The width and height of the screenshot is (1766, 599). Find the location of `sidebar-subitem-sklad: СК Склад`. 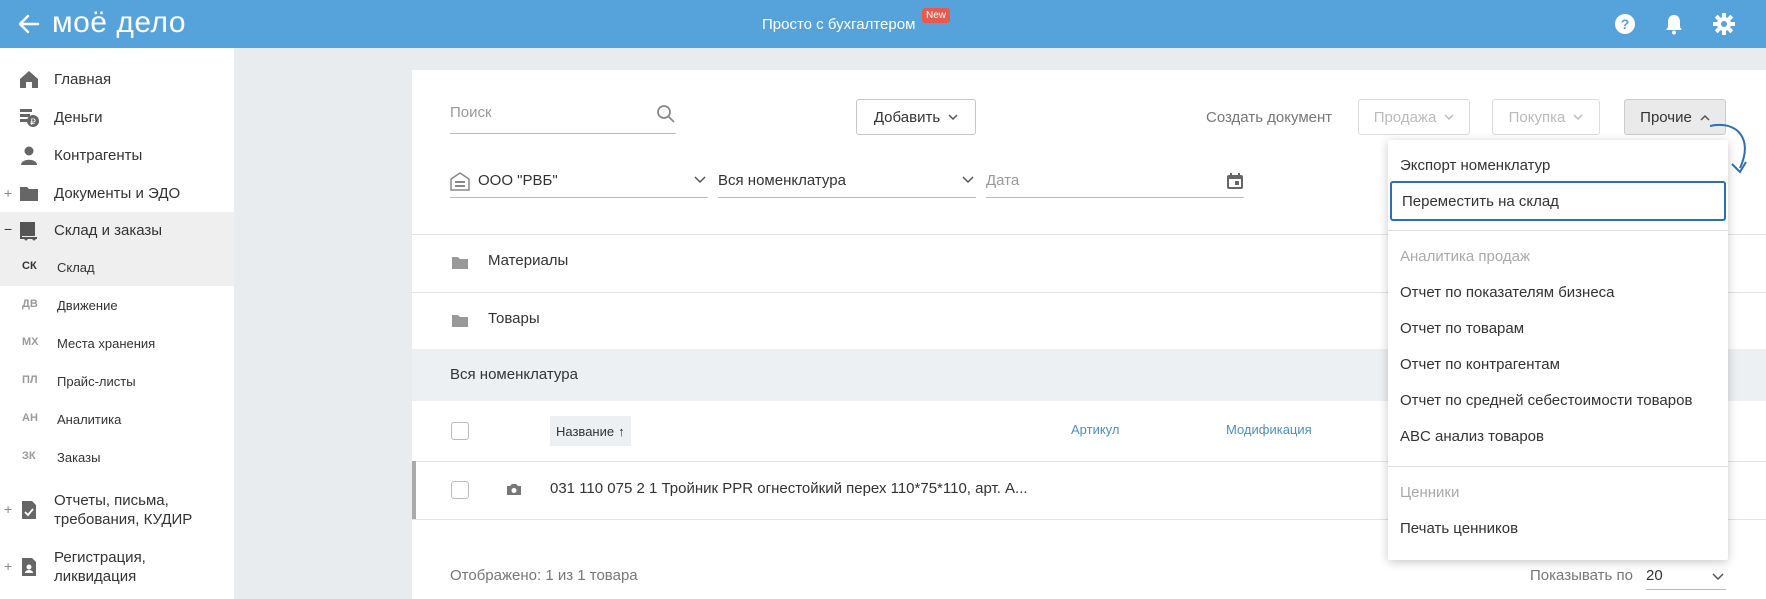

sidebar-subitem-sklad: СК Склад is located at coordinates (117, 267).